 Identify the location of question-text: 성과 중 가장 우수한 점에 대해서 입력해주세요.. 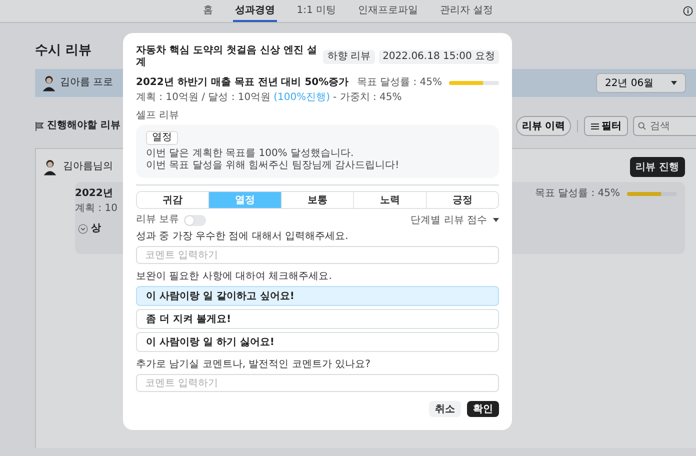
(243, 237).